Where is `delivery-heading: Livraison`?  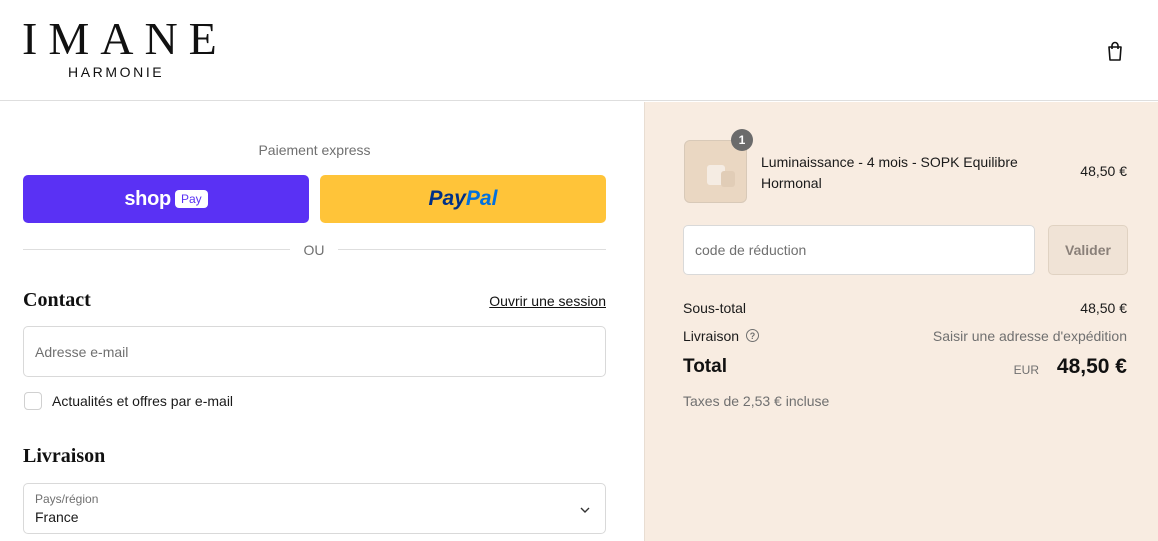
delivery-heading: Livraison is located at coordinates (64, 456).